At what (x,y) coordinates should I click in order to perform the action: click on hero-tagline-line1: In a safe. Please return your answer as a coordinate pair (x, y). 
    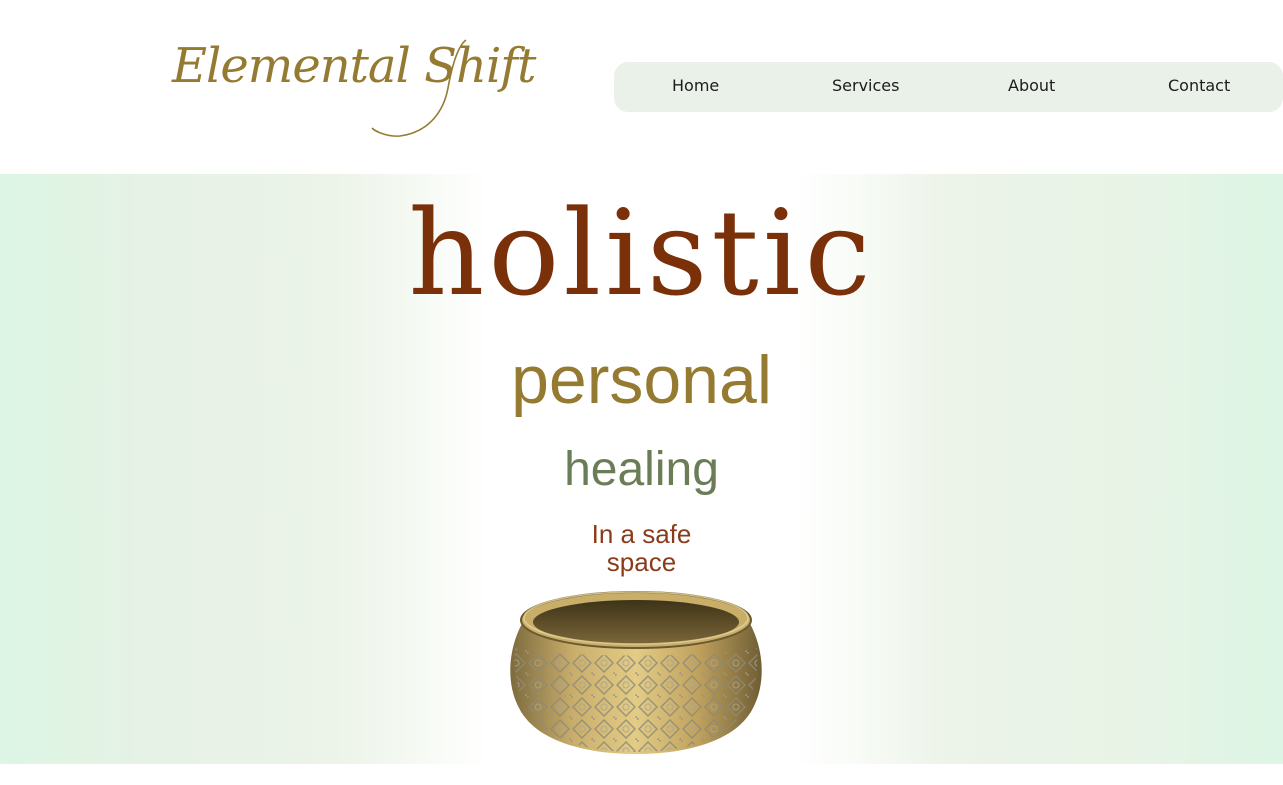
    Looking at the image, I should click on (641, 534).